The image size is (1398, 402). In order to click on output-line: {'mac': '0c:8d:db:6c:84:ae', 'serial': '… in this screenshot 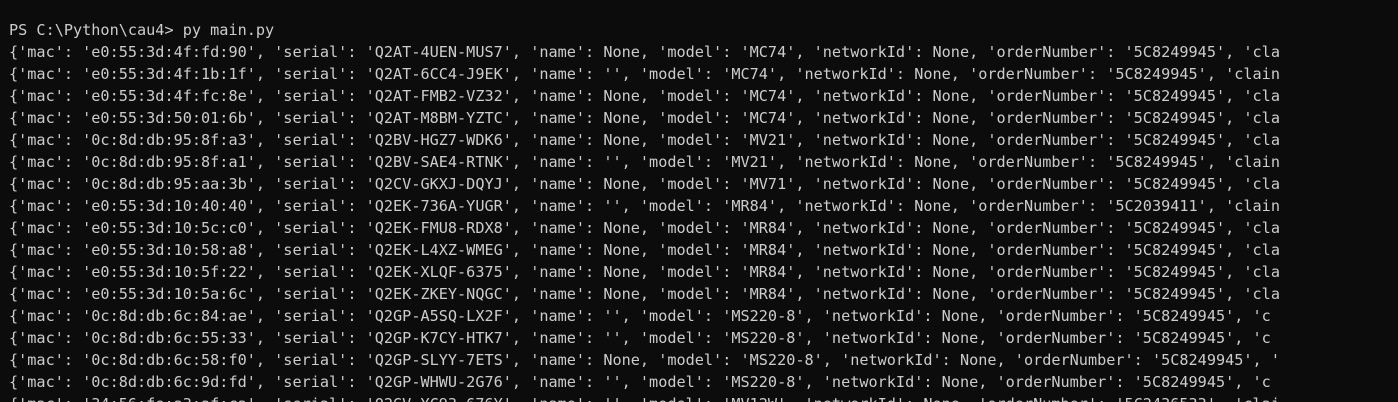, I will do `click(640, 316)`.